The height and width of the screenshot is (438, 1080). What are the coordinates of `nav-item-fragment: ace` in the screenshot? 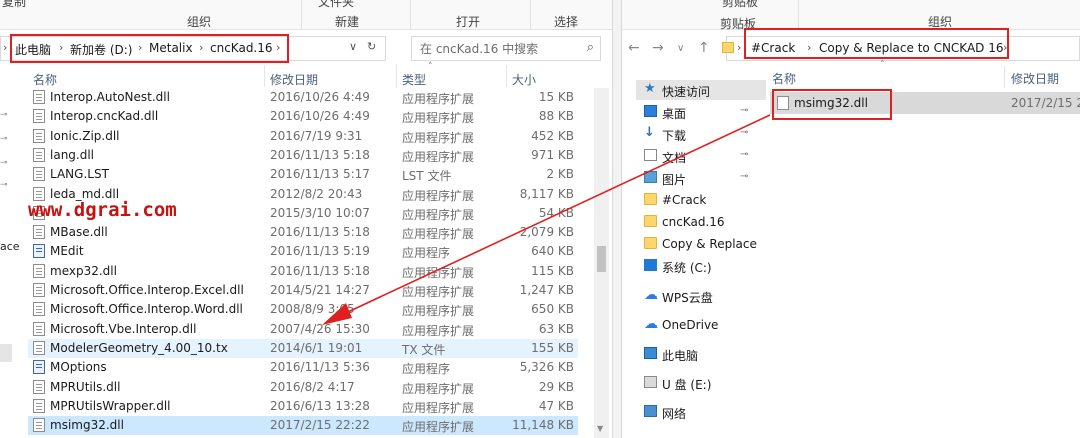 It's located at (10, 246).